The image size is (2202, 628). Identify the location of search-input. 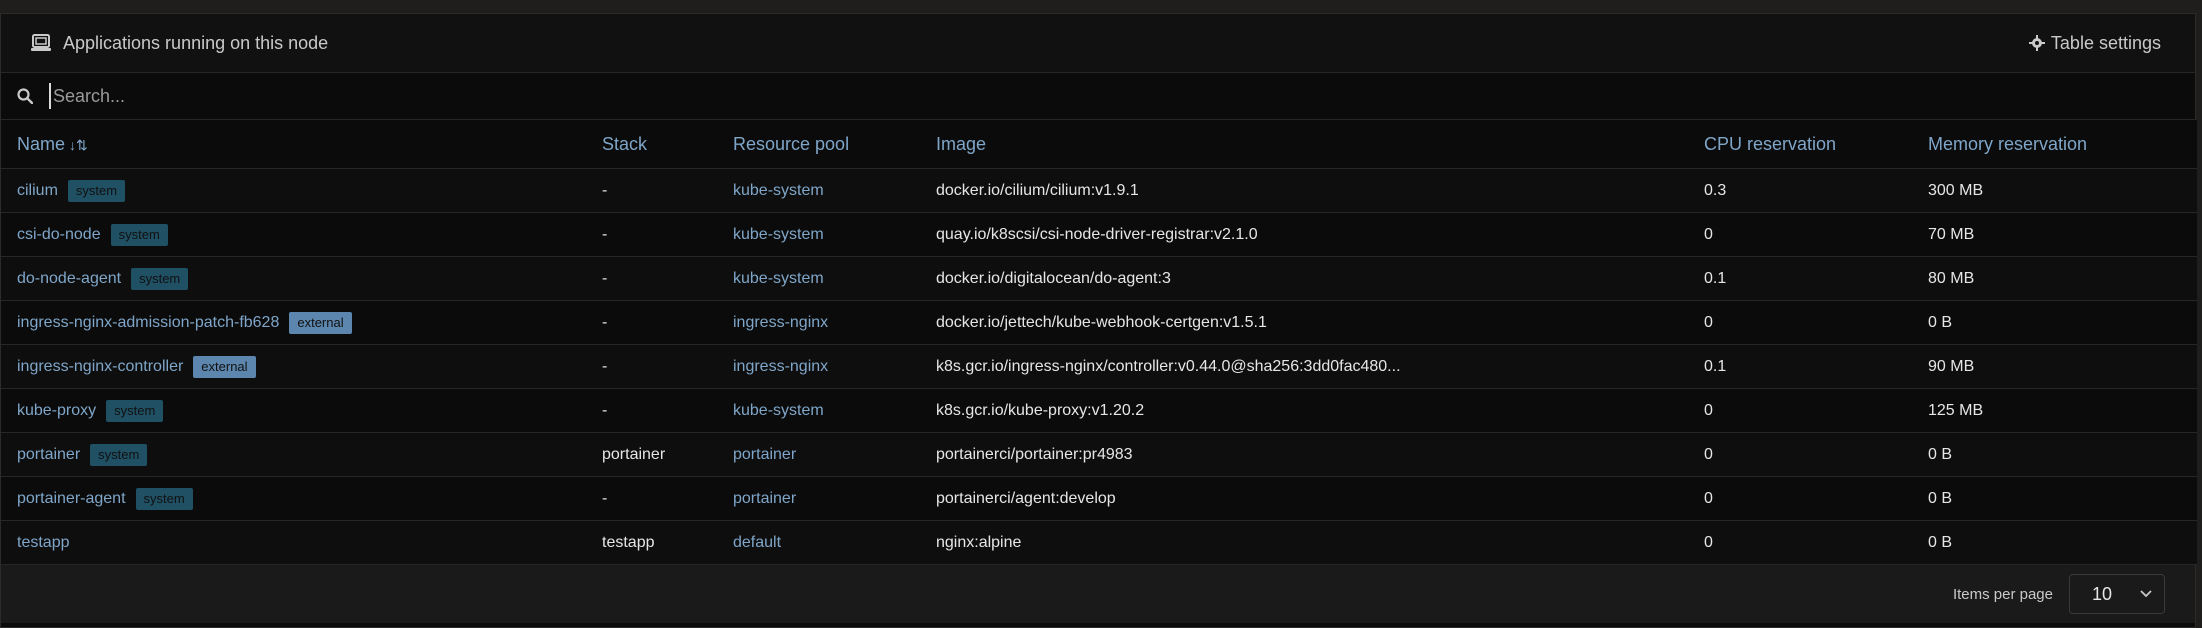
(1114, 96).